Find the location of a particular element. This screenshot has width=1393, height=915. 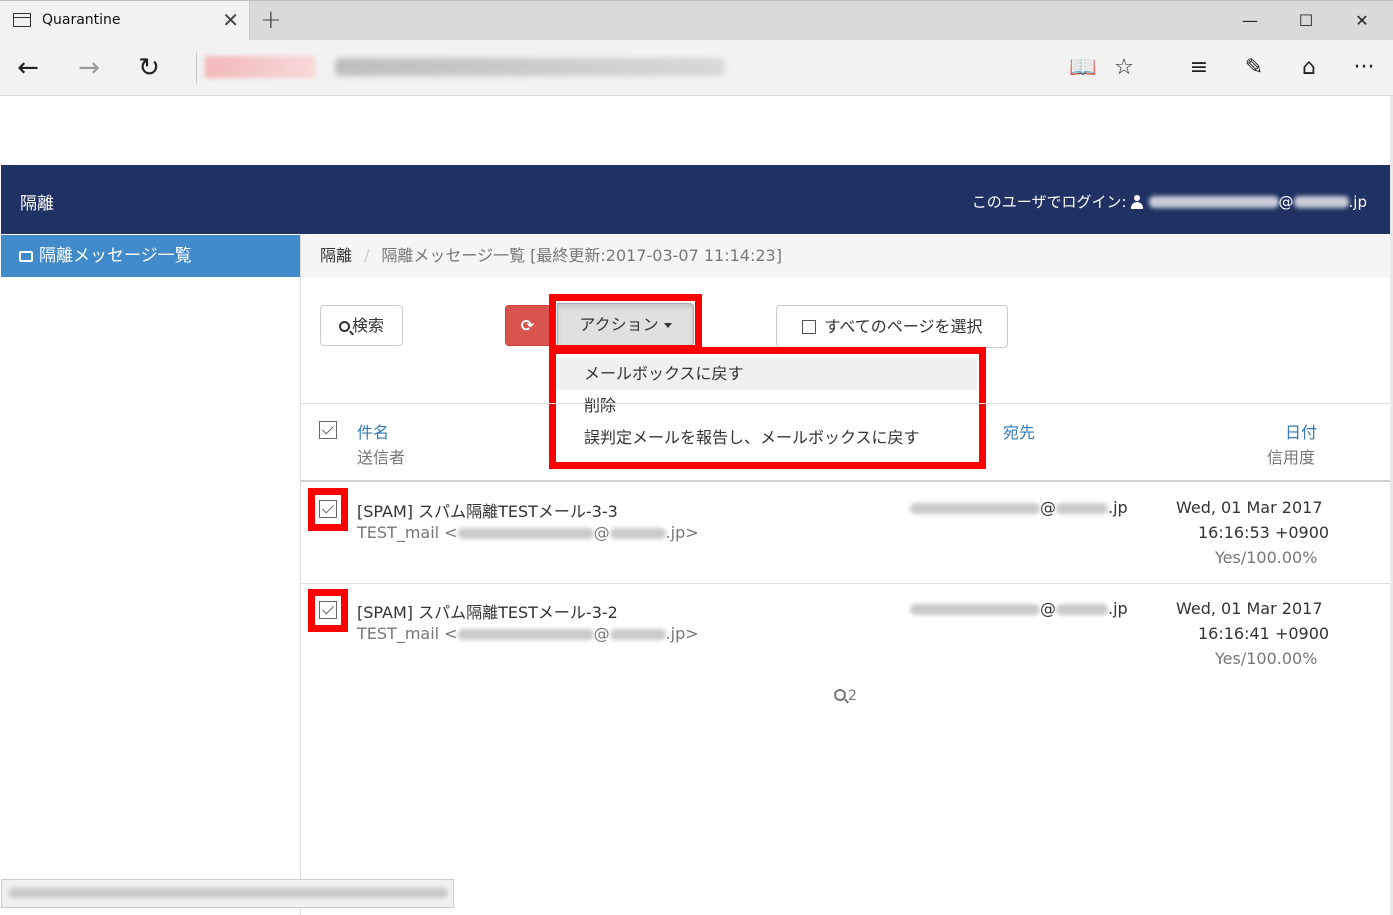

search-button: 検索 is located at coordinates (361, 325).